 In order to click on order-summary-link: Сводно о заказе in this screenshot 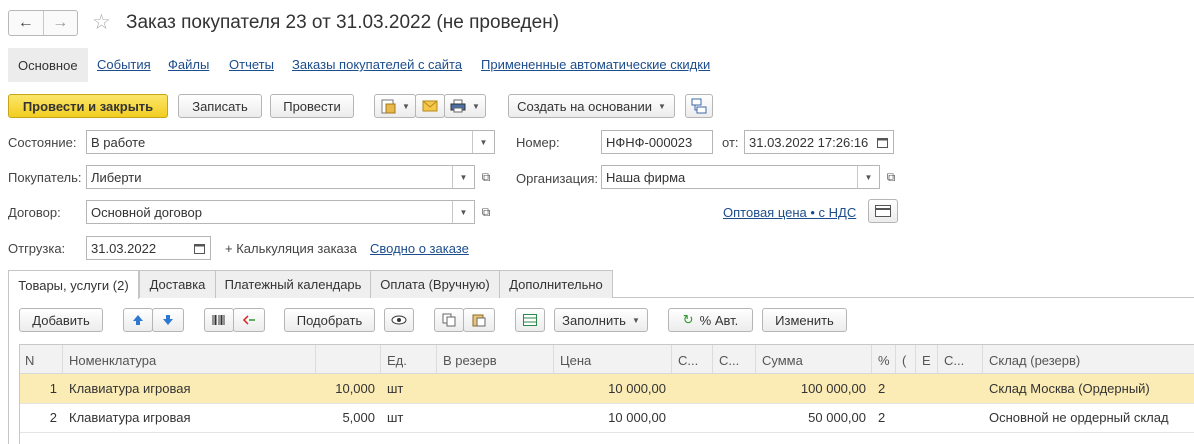, I will do `click(419, 248)`.